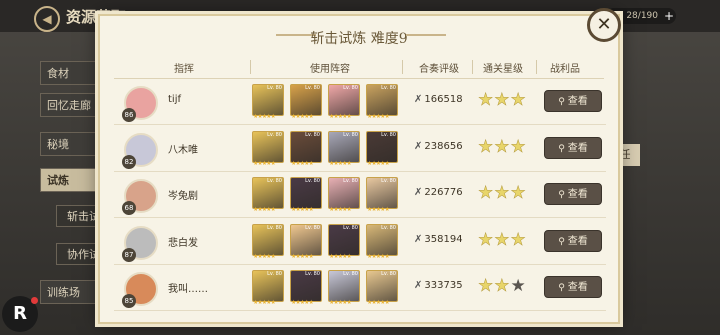 Image resolution: width=720 pixels, height=335 pixels. Describe the element at coordinates (73, 144) in the screenshot. I see `sidebar-item-secret-realm: 秘境` at that location.